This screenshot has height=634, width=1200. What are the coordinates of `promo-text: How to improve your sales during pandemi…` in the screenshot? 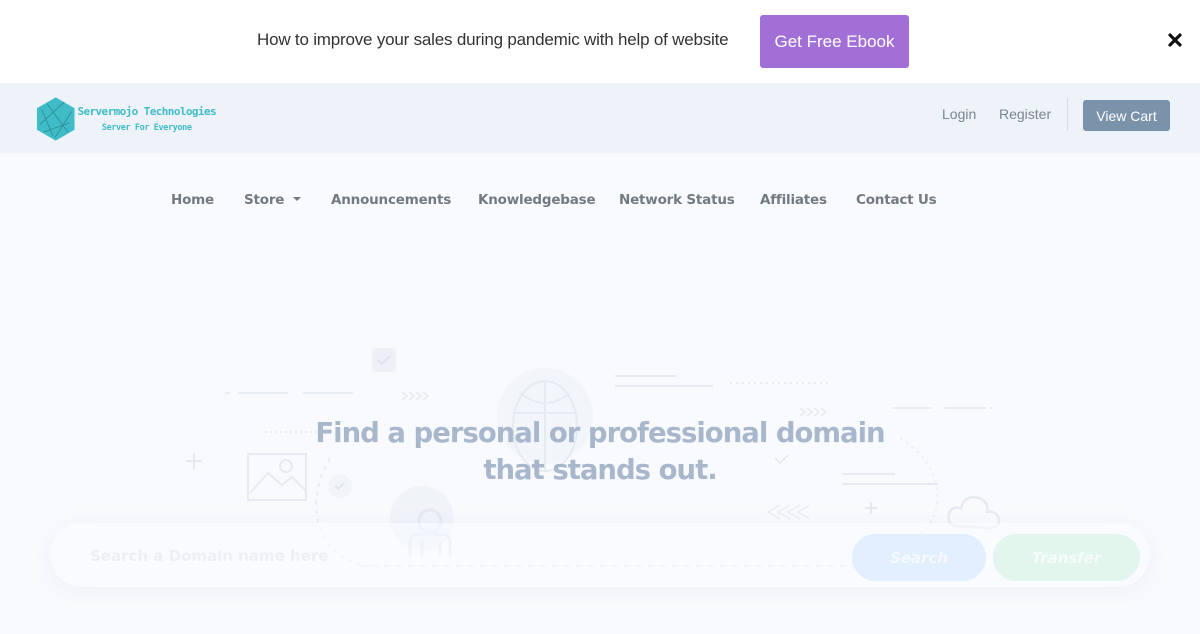 It's located at (493, 39).